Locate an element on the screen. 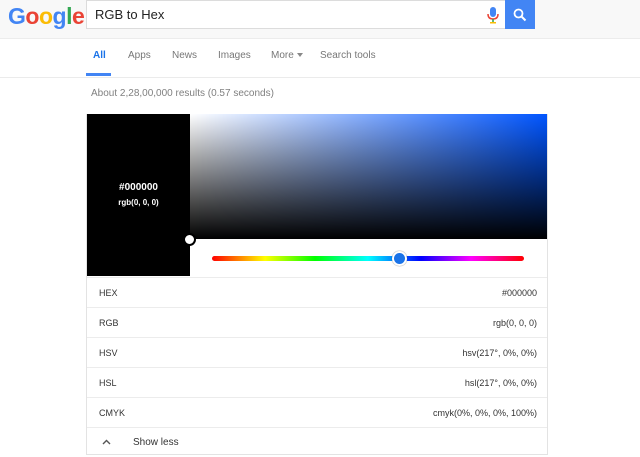  color-row-hsv: HSV hsv(217°, 0%, 0%) is located at coordinates (317, 352).